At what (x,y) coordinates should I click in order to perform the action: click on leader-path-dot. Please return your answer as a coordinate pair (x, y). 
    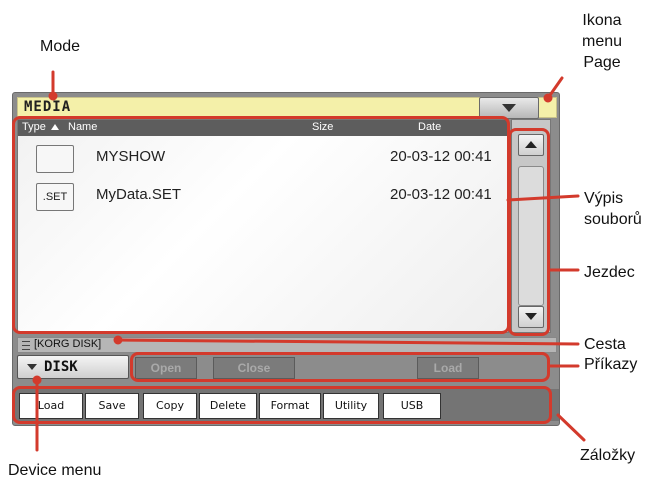
    Looking at the image, I should click on (118, 340).